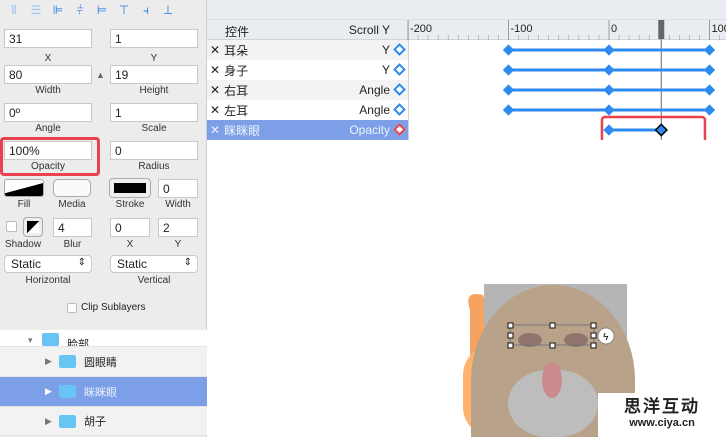  I want to click on layer-row: ▶ 圆眼睛, so click(103, 362).